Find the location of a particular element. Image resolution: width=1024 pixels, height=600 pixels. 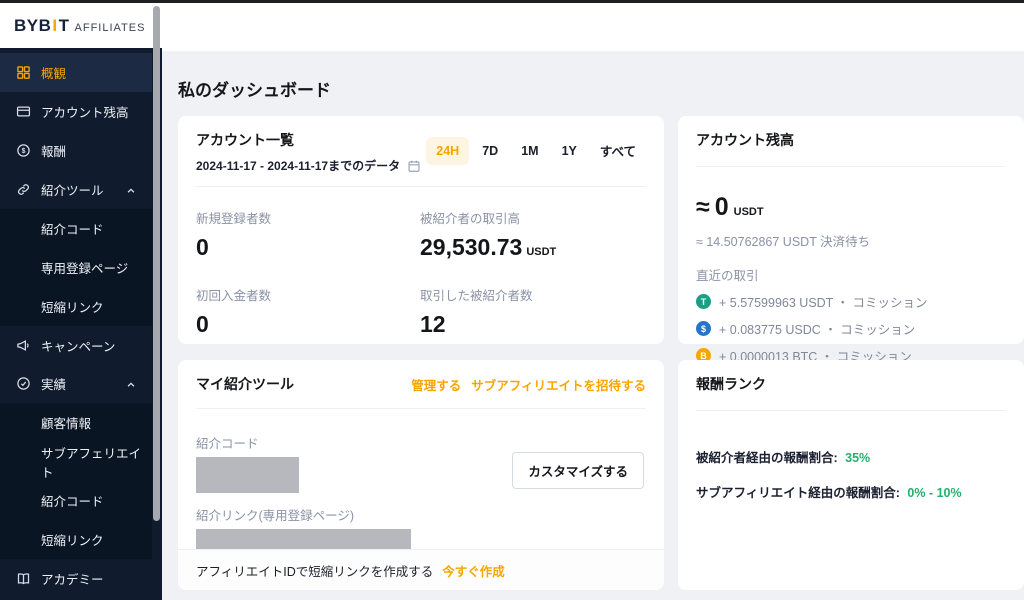

tab-all: すべて is located at coordinates (618, 150).